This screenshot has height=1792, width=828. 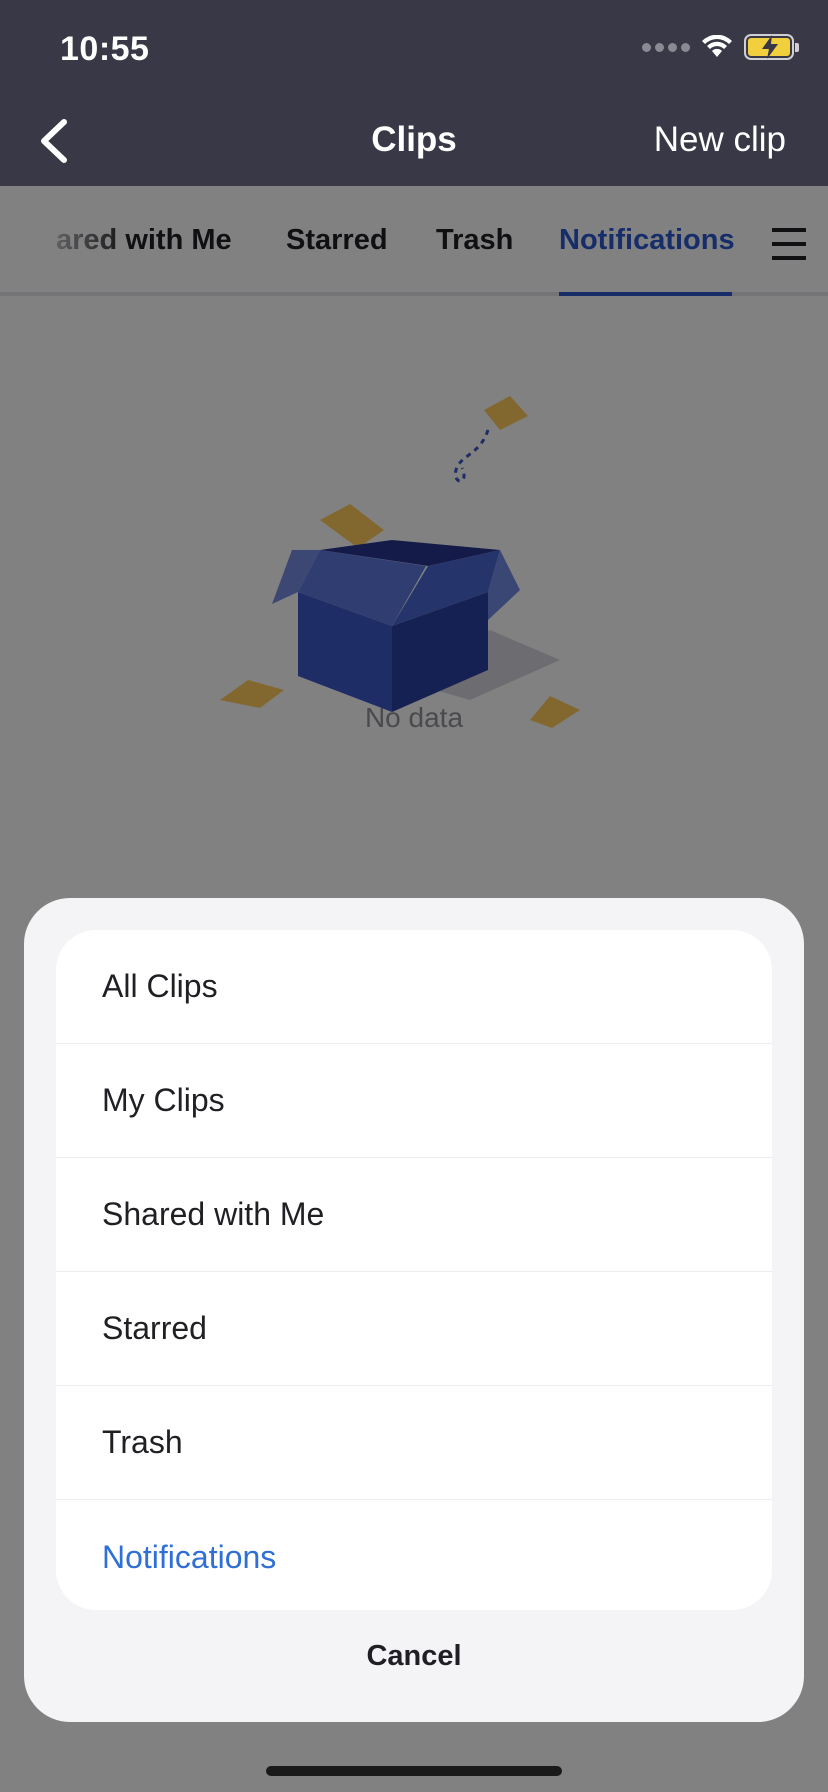 I want to click on action-starred: Starred, so click(x=414, y=1329).